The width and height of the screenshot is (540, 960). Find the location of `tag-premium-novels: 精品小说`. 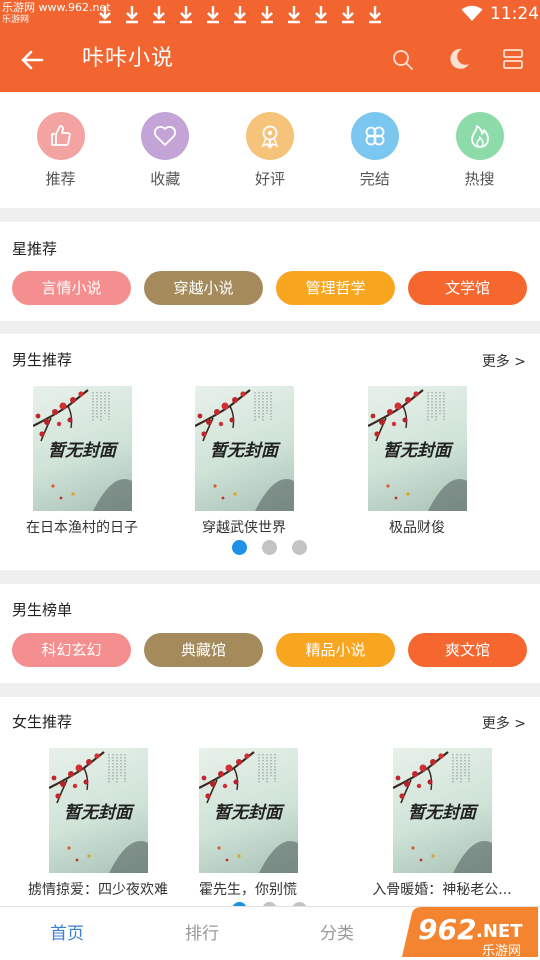

tag-premium-novels: 精品小说 is located at coordinates (335, 650).